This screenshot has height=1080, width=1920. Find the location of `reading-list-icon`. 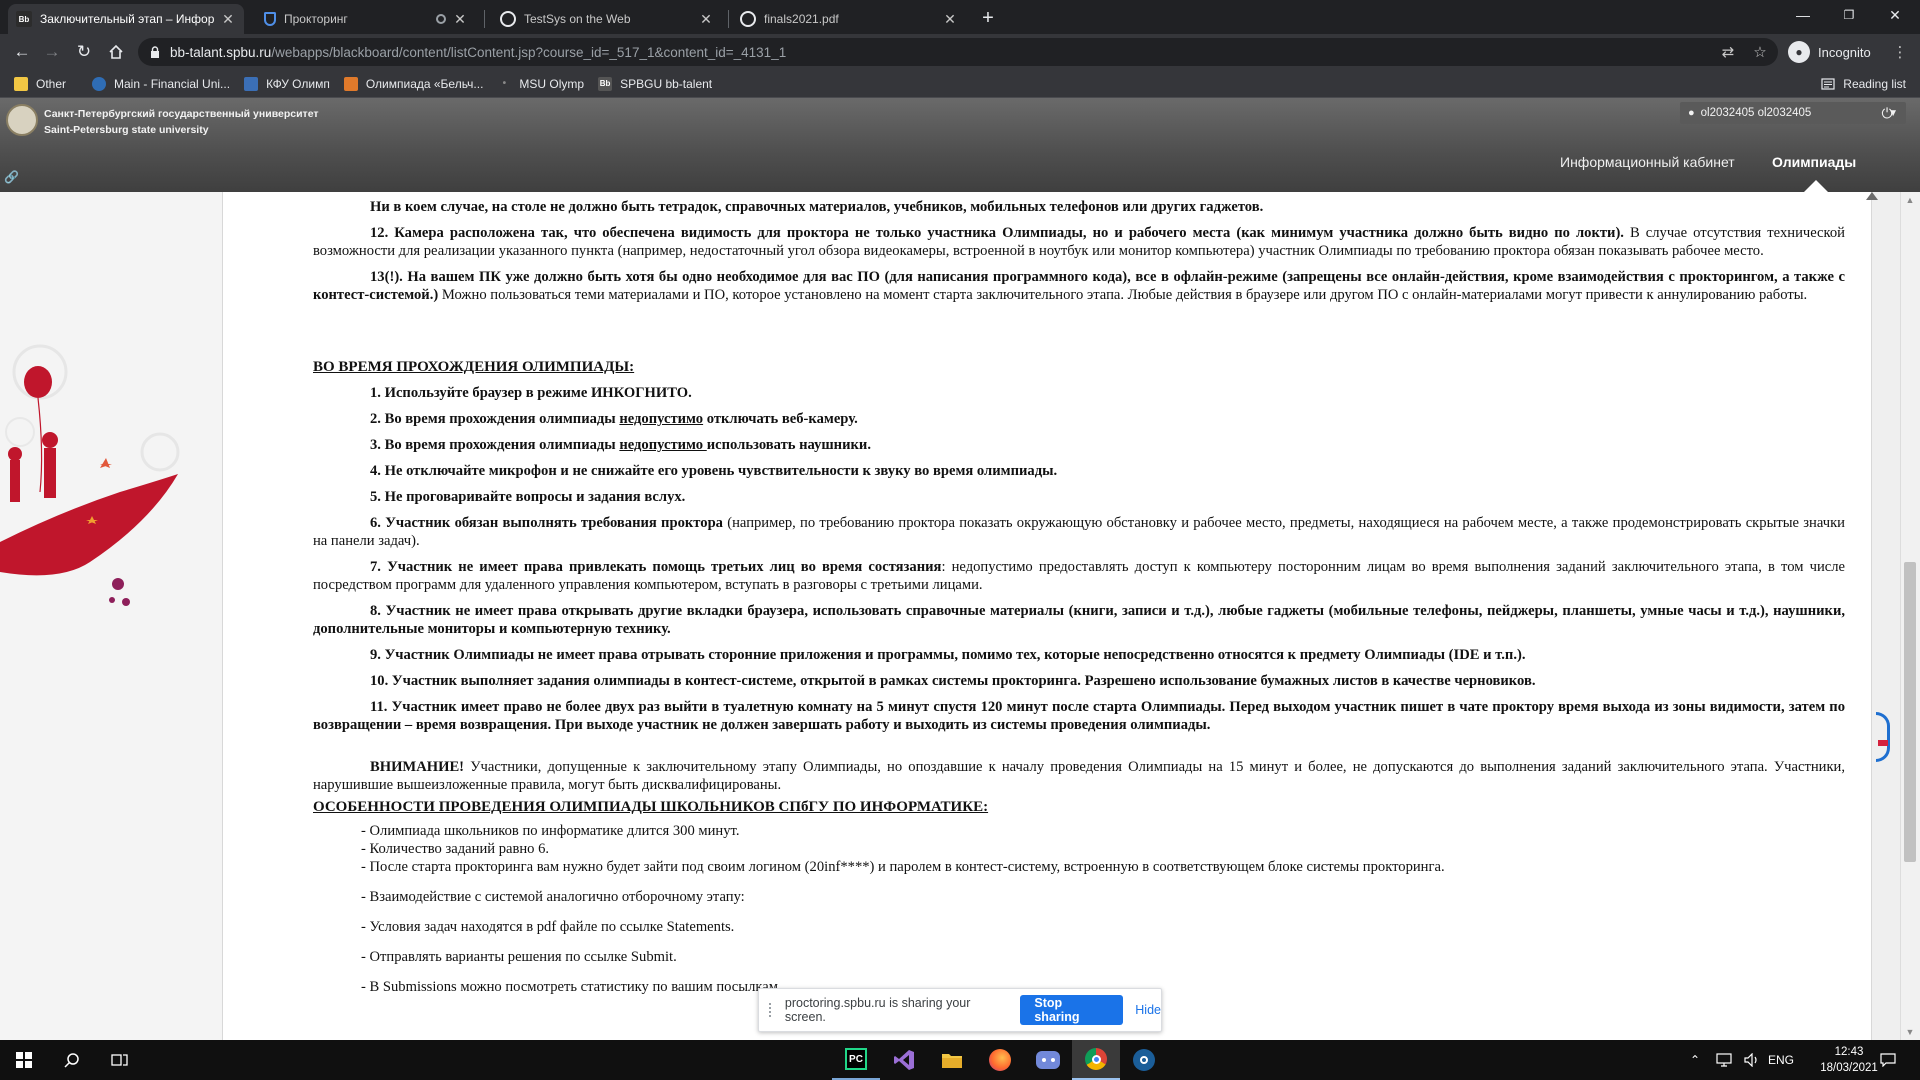

reading-list-icon is located at coordinates (1828, 84).